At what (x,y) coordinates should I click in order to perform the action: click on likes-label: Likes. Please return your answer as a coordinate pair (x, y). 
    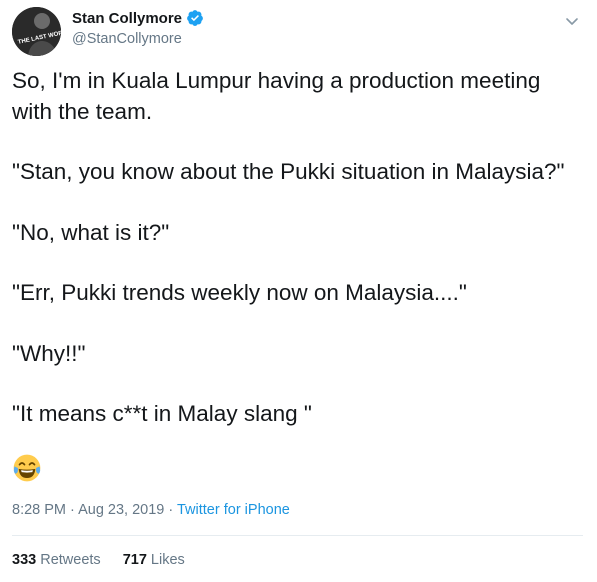
    Looking at the image, I should click on (167, 560).